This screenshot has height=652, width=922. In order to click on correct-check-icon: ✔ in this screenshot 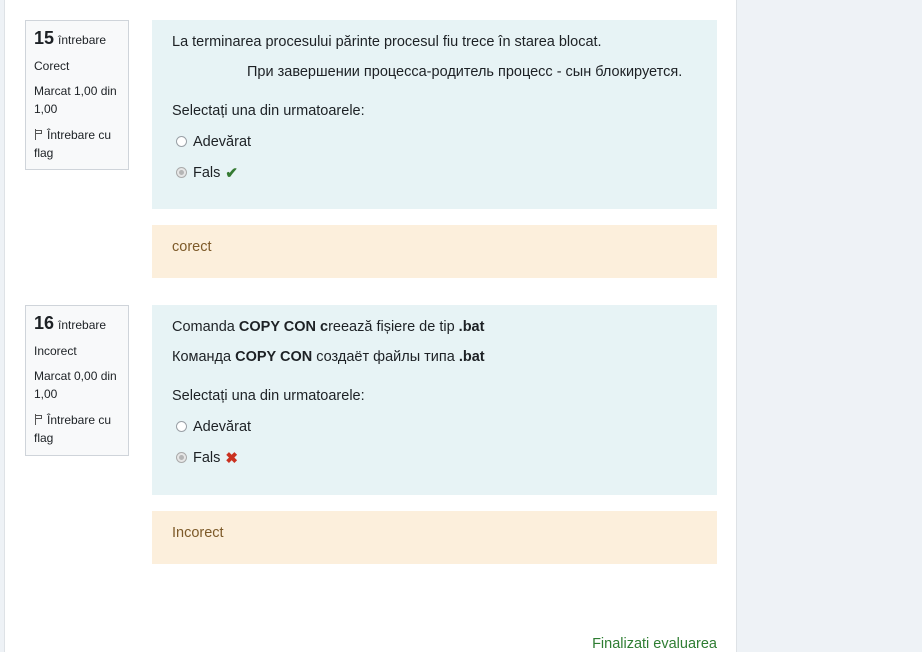, I will do `click(231, 173)`.